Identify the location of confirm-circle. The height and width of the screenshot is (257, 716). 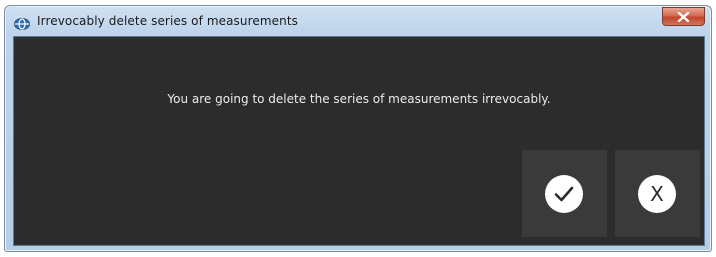
(564, 194).